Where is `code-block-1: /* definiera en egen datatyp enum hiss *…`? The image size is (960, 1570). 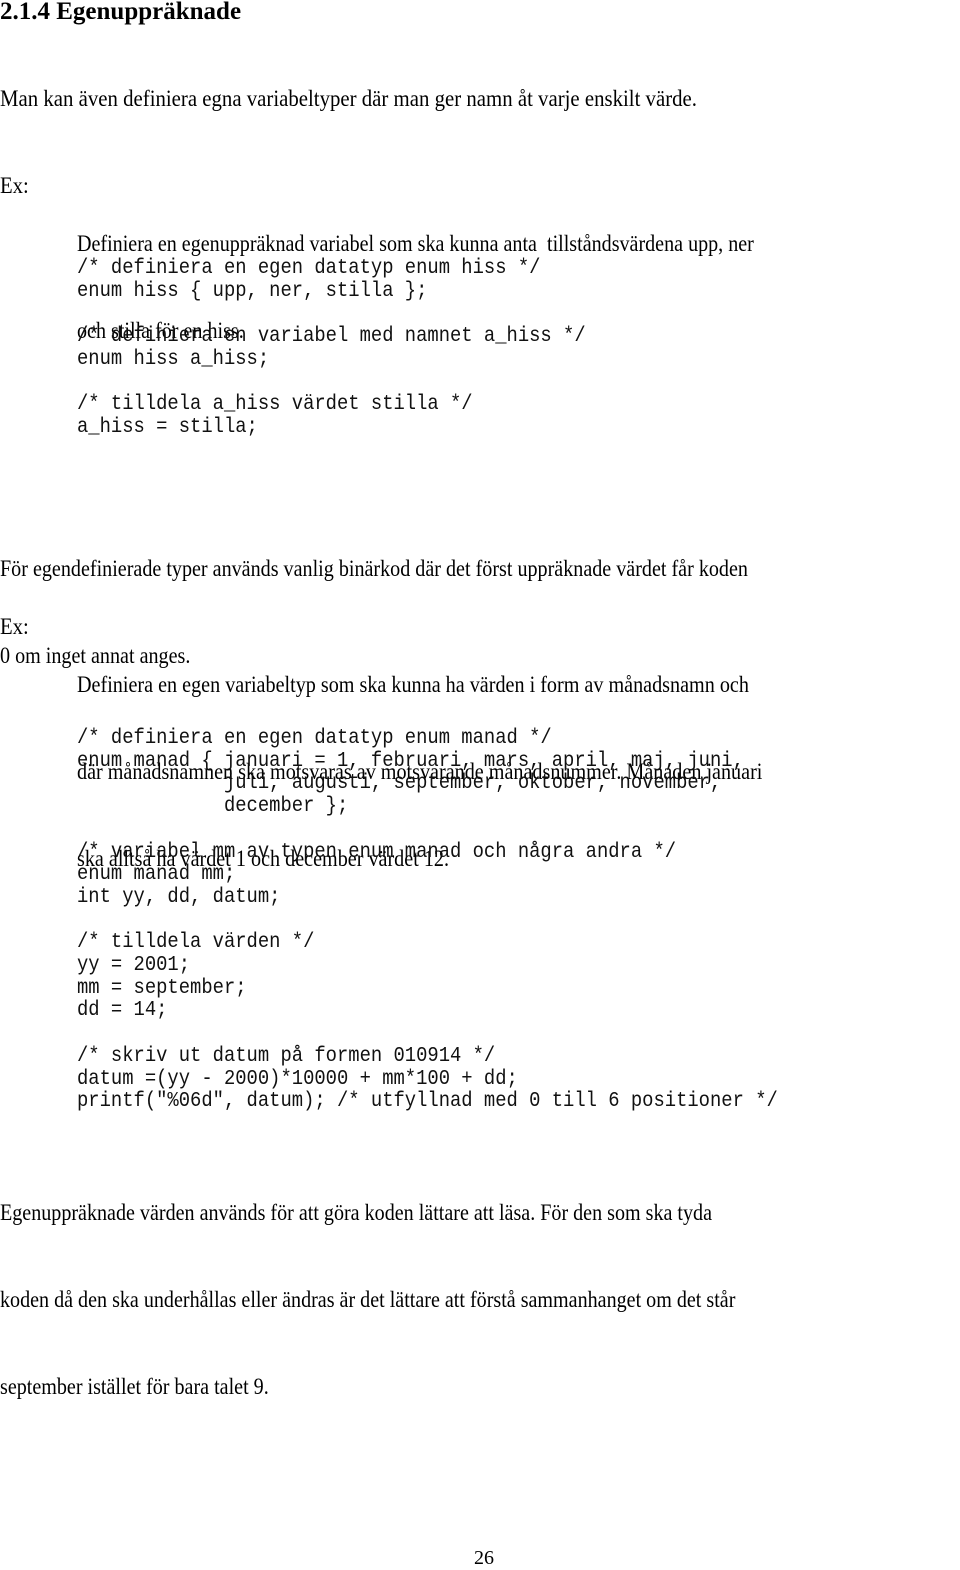
code-block-1: /* definiera en egen datatyp enum hiss *… is located at coordinates (331, 348).